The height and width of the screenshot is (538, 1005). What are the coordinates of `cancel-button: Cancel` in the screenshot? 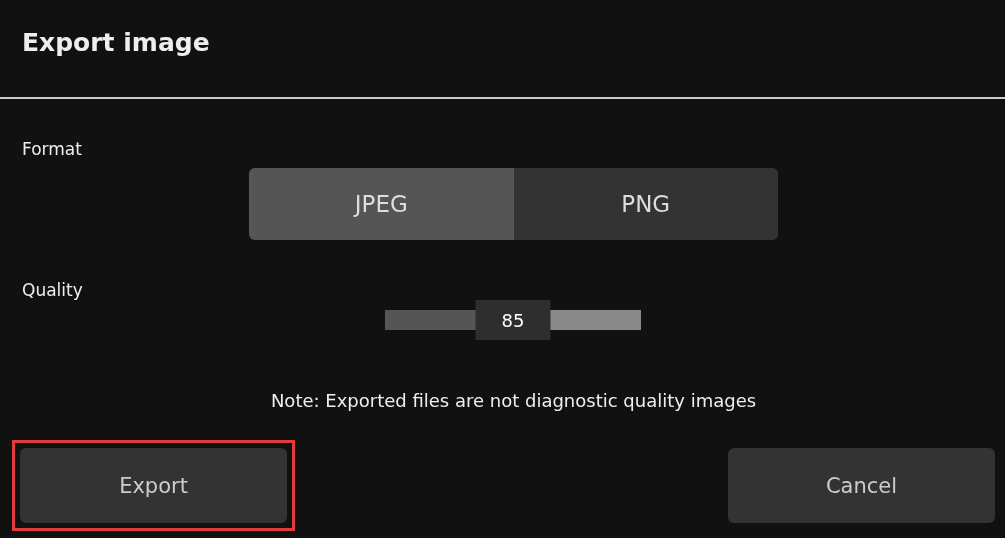 It's located at (861, 485).